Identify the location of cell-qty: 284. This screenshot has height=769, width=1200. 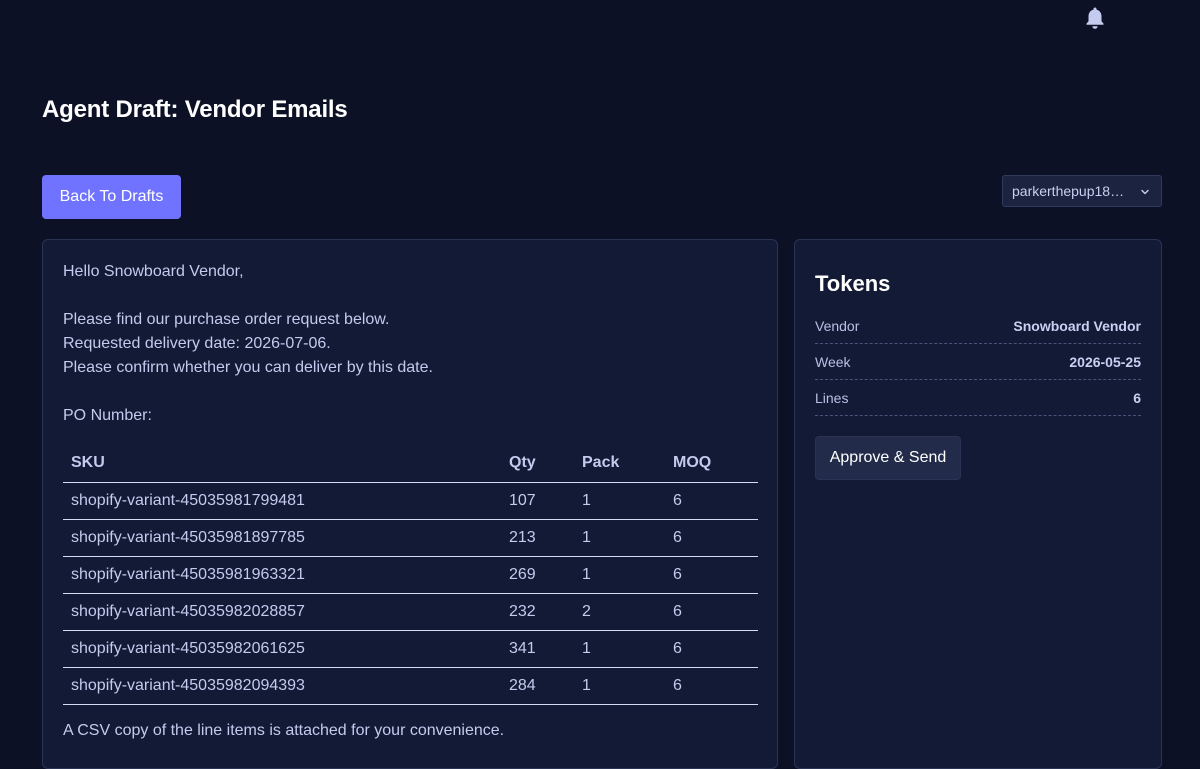
(537, 686).